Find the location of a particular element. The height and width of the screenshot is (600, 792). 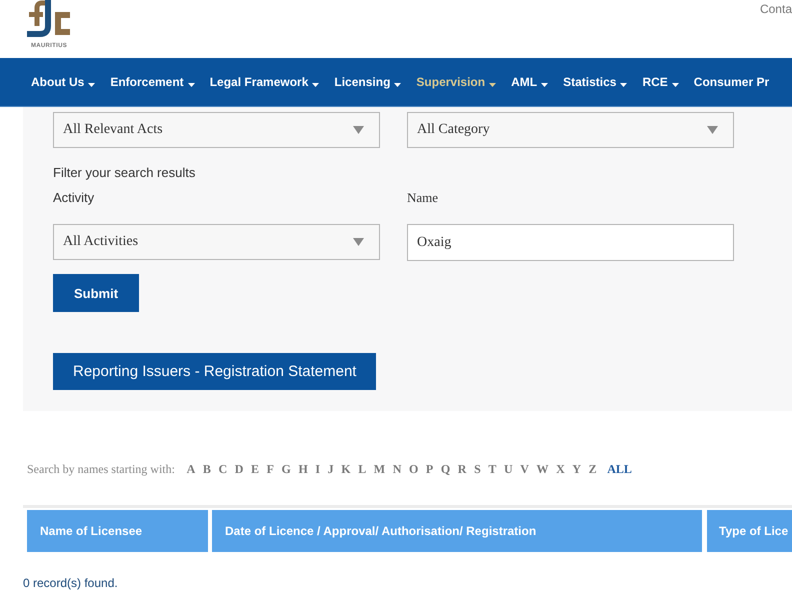

dropdown-field: All Activities is located at coordinates (216, 242).